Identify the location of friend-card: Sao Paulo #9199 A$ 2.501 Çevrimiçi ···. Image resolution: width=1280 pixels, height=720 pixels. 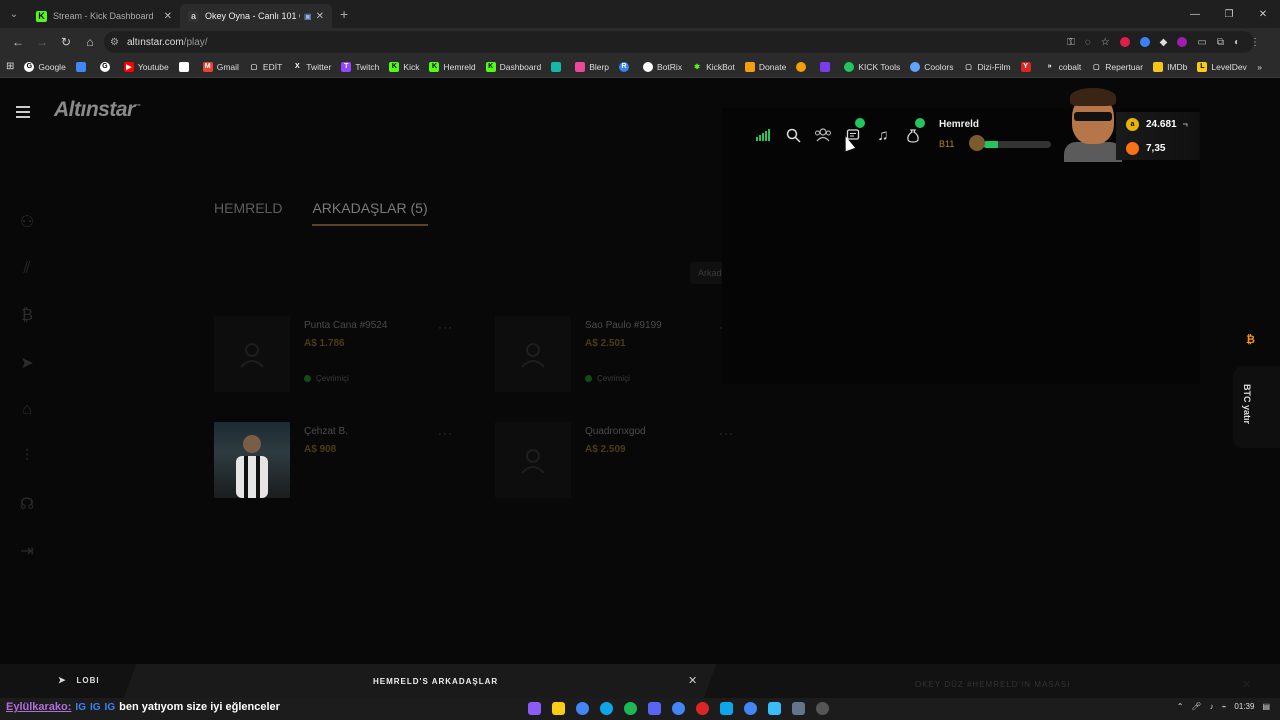
(625, 356).